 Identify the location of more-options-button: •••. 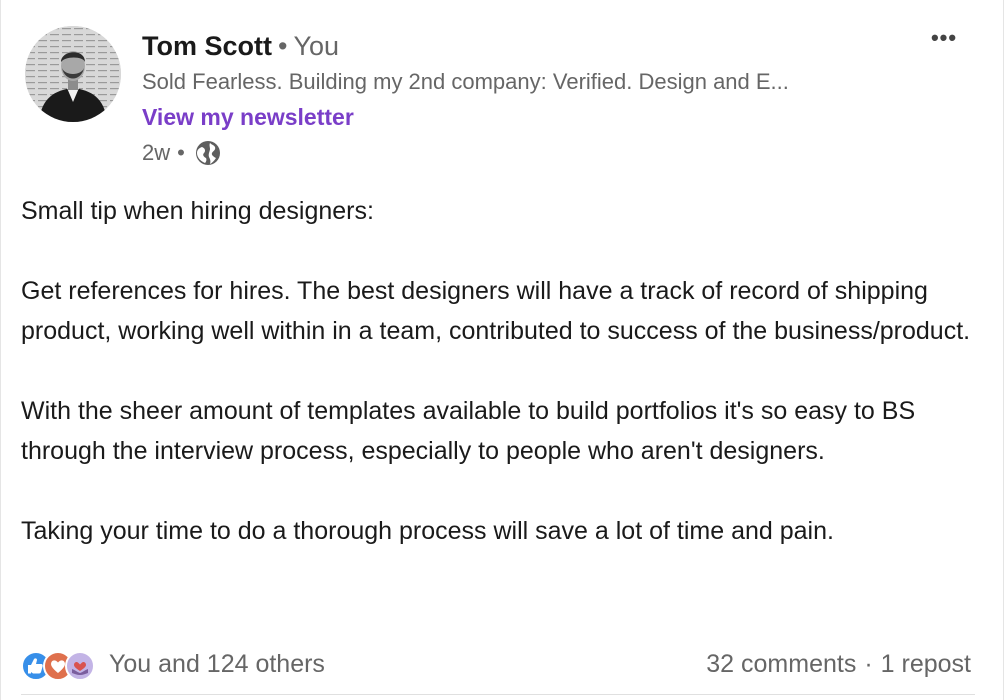
(944, 38).